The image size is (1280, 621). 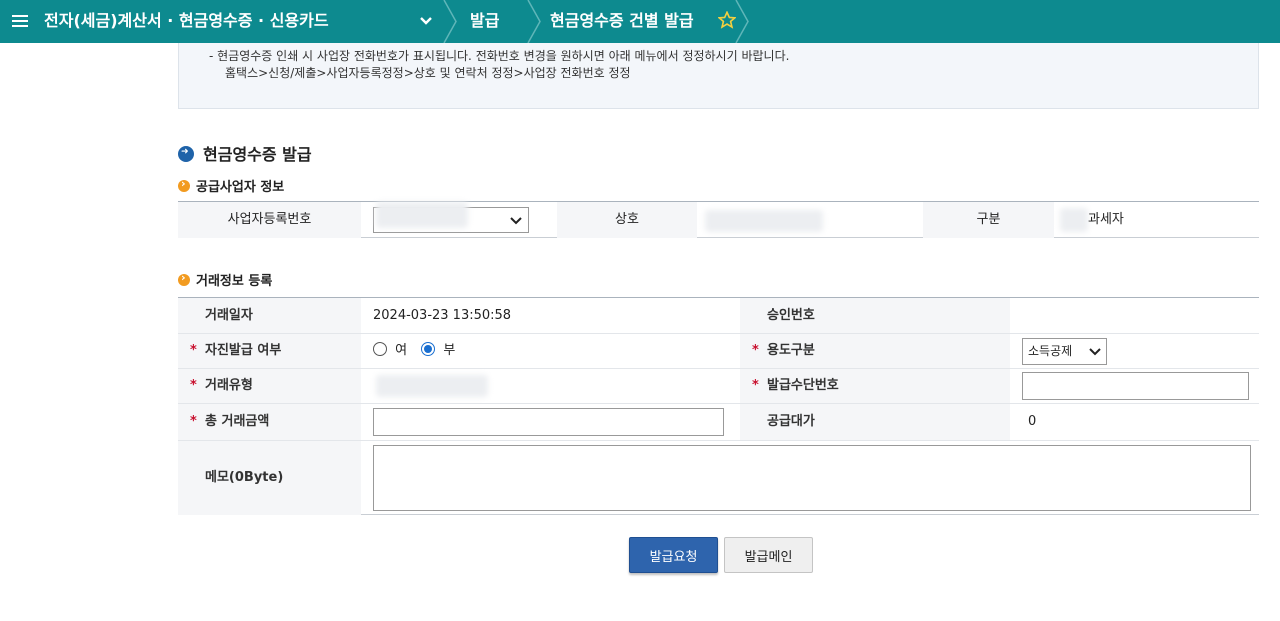 I want to click on usage-type-select: 소득공제, so click(x=1064, y=351).